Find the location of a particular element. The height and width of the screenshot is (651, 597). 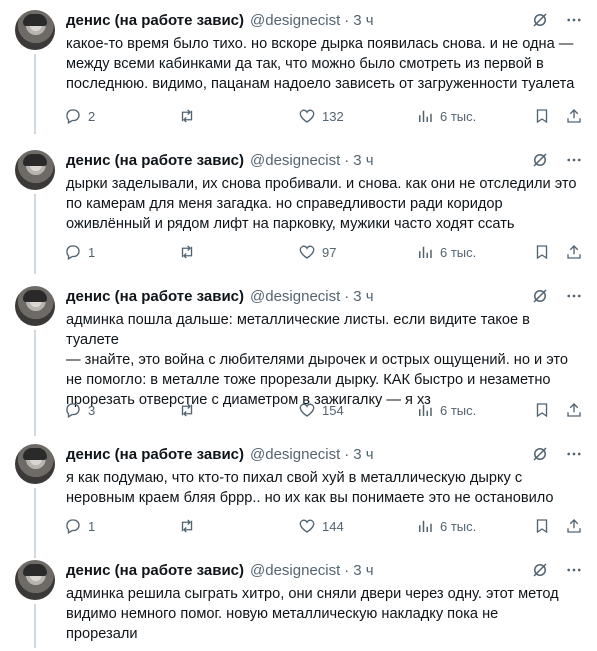

reply-button: 3 is located at coordinates (79, 410).